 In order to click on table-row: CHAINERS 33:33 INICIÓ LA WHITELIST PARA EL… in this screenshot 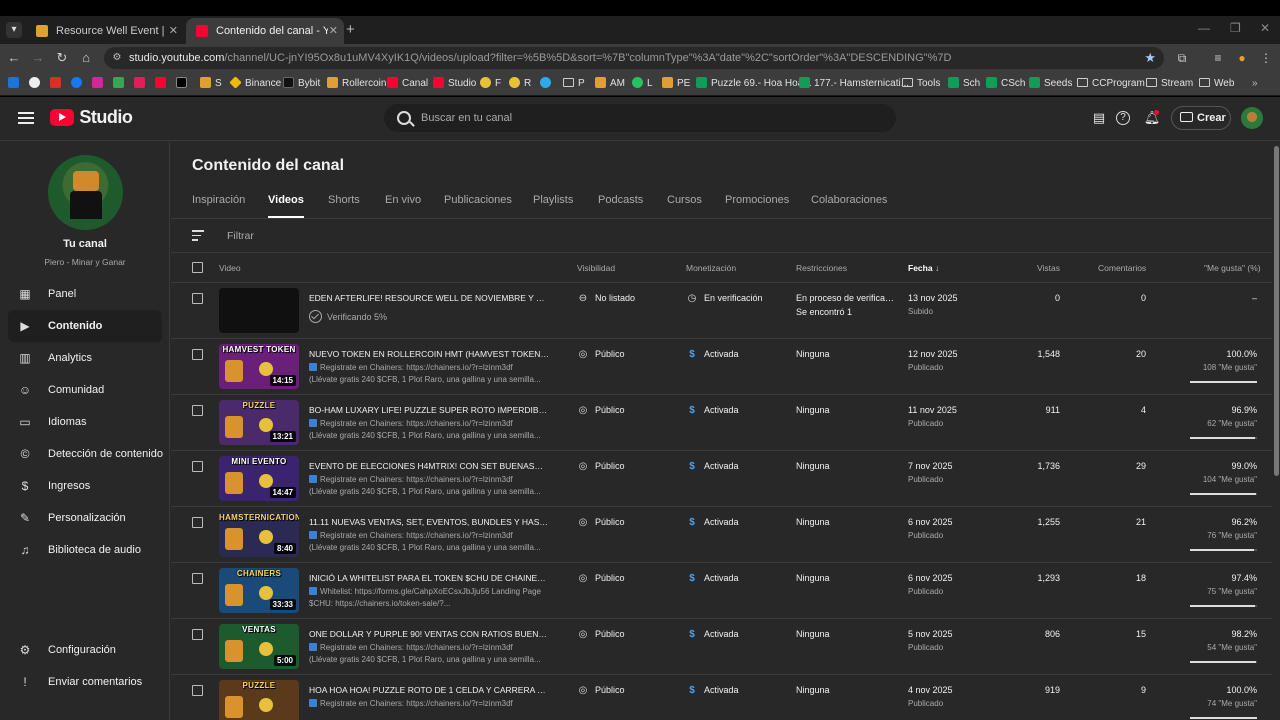, I will do `click(721, 591)`.